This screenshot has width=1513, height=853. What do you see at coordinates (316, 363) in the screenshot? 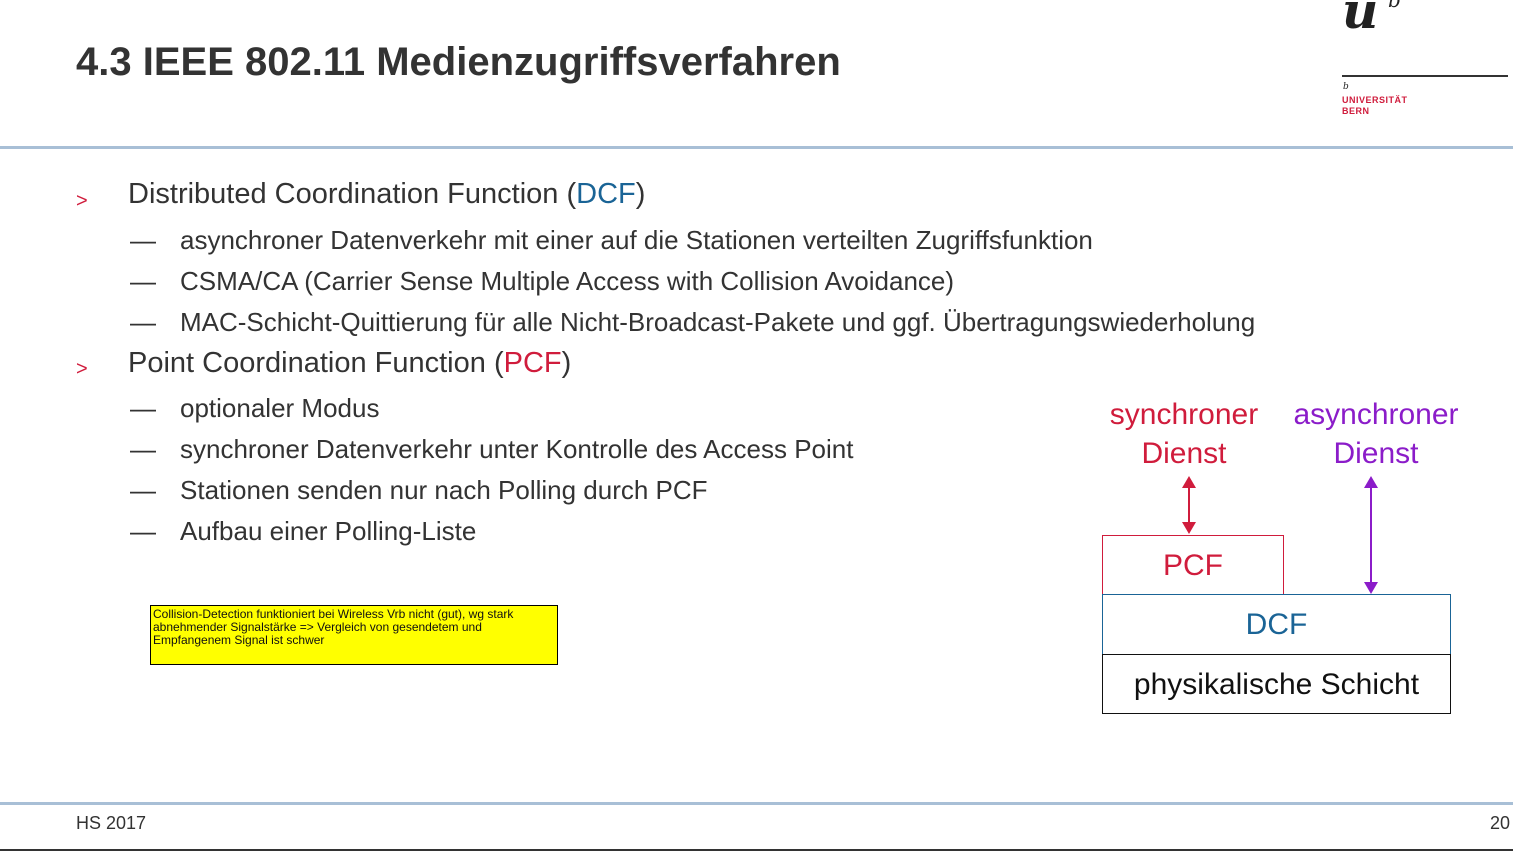
I see `heading-pcf-prefix: Point Coordination Function (` at bounding box center [316, 363].